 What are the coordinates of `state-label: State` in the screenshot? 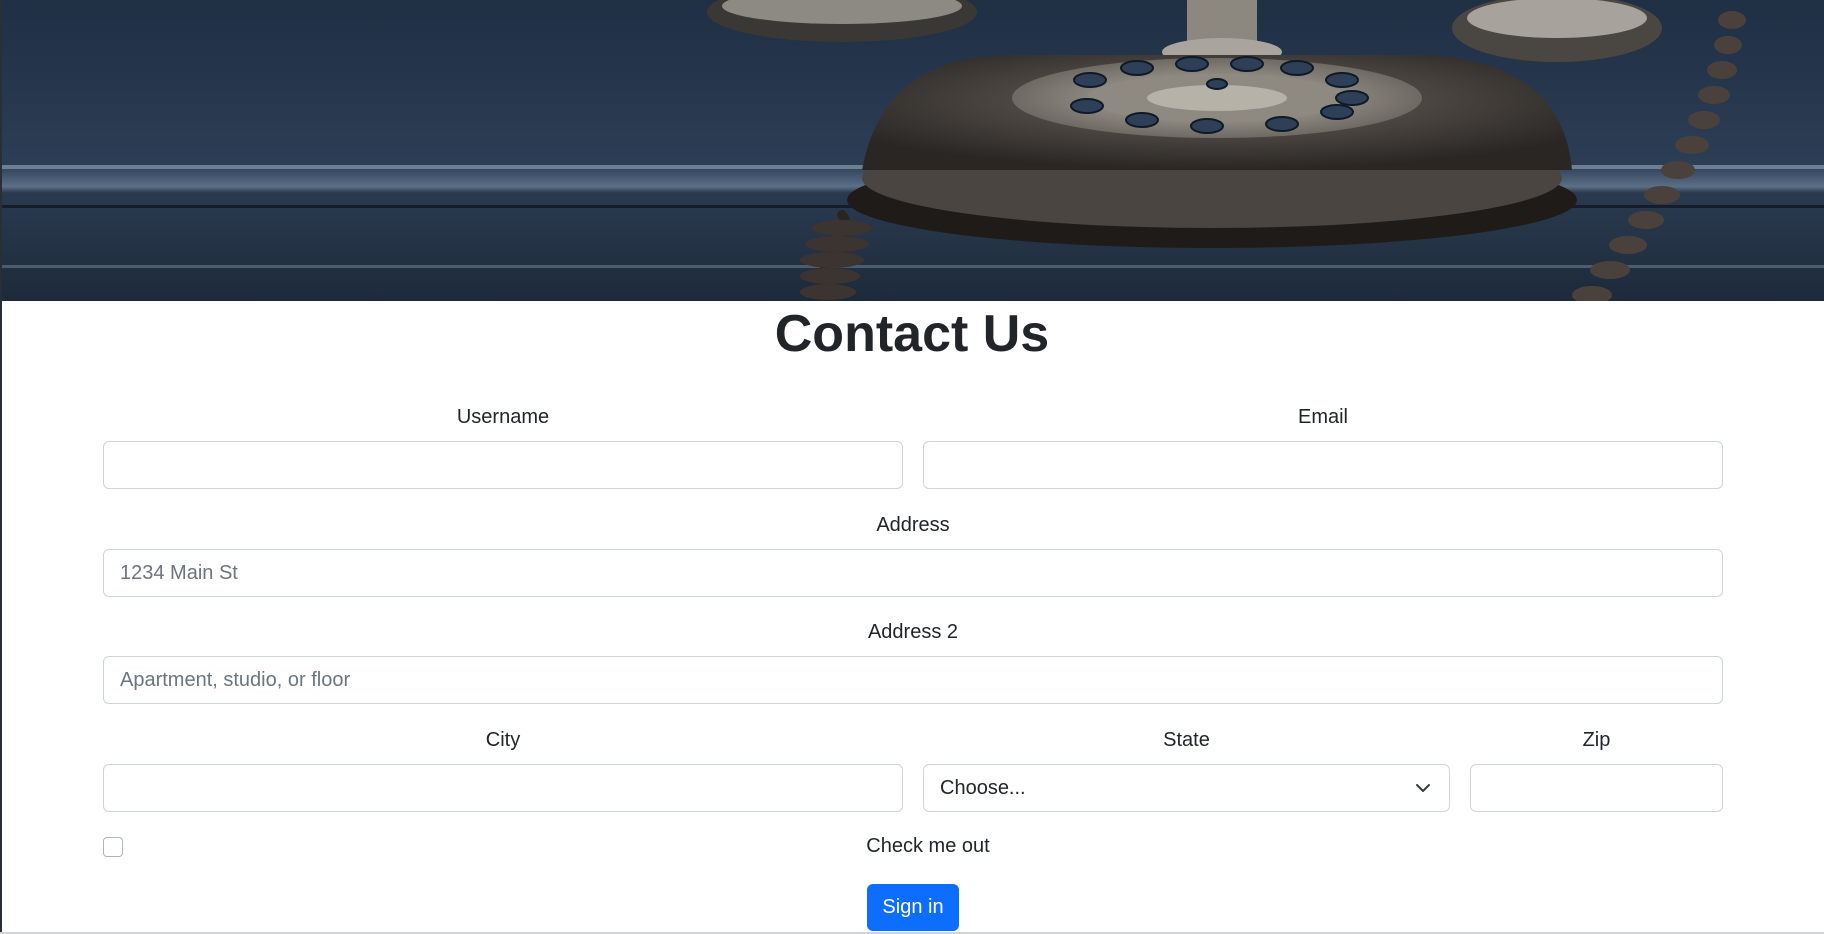 It's located at (1186, 740).